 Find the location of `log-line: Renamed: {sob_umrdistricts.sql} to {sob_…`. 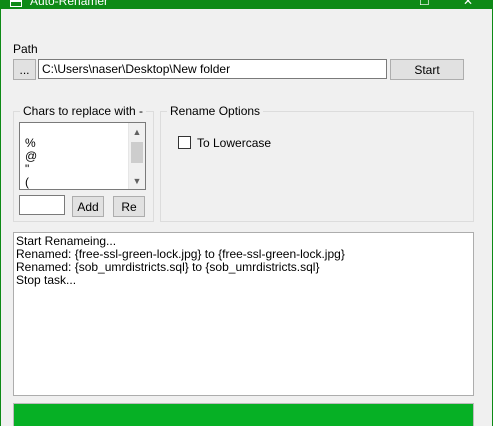

log-line: Renamed: {sob_umrdistricts.sql} to {sob_… is located at coordinates (168, 267).